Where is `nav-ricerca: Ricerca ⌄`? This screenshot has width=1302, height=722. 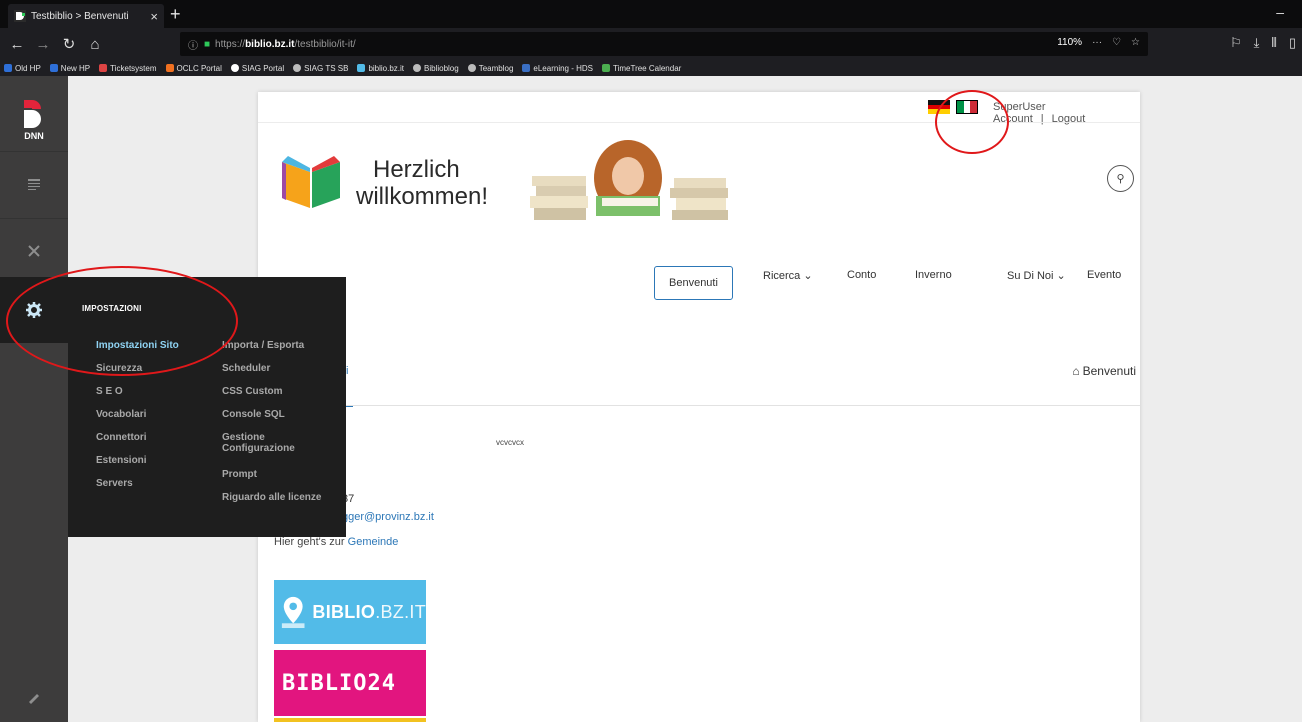 nav-ricerca: Ricerca ⌄ is located at coordinates (788, 275).